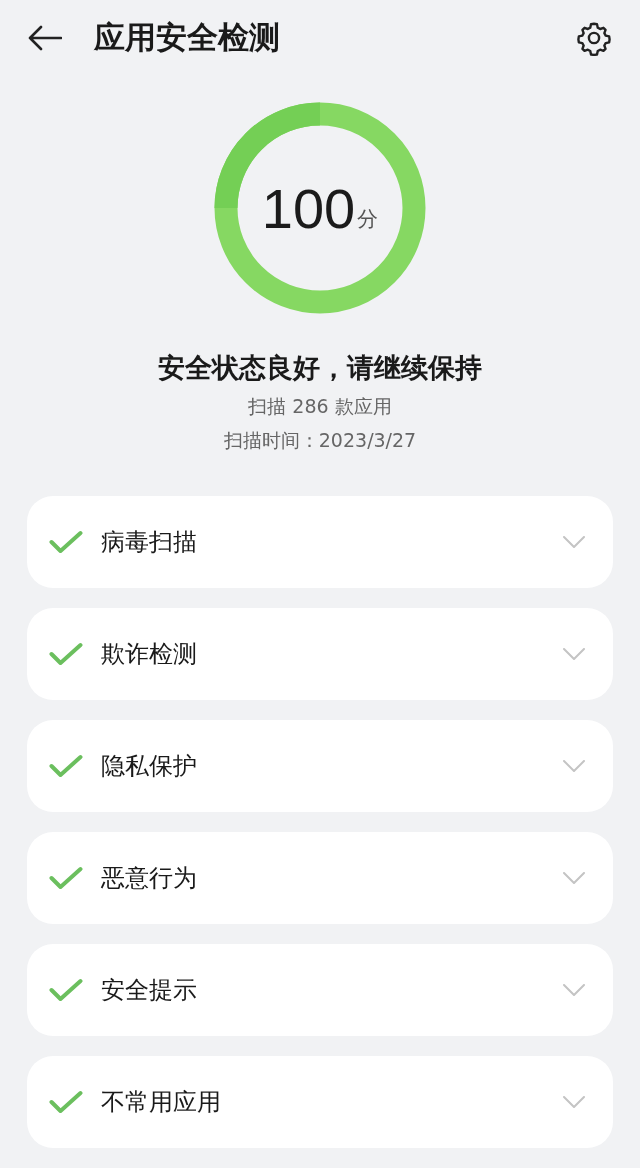  Describe the element at coordinates (368, 219) in the screenshot. I see `score-unit: 分` at that location.